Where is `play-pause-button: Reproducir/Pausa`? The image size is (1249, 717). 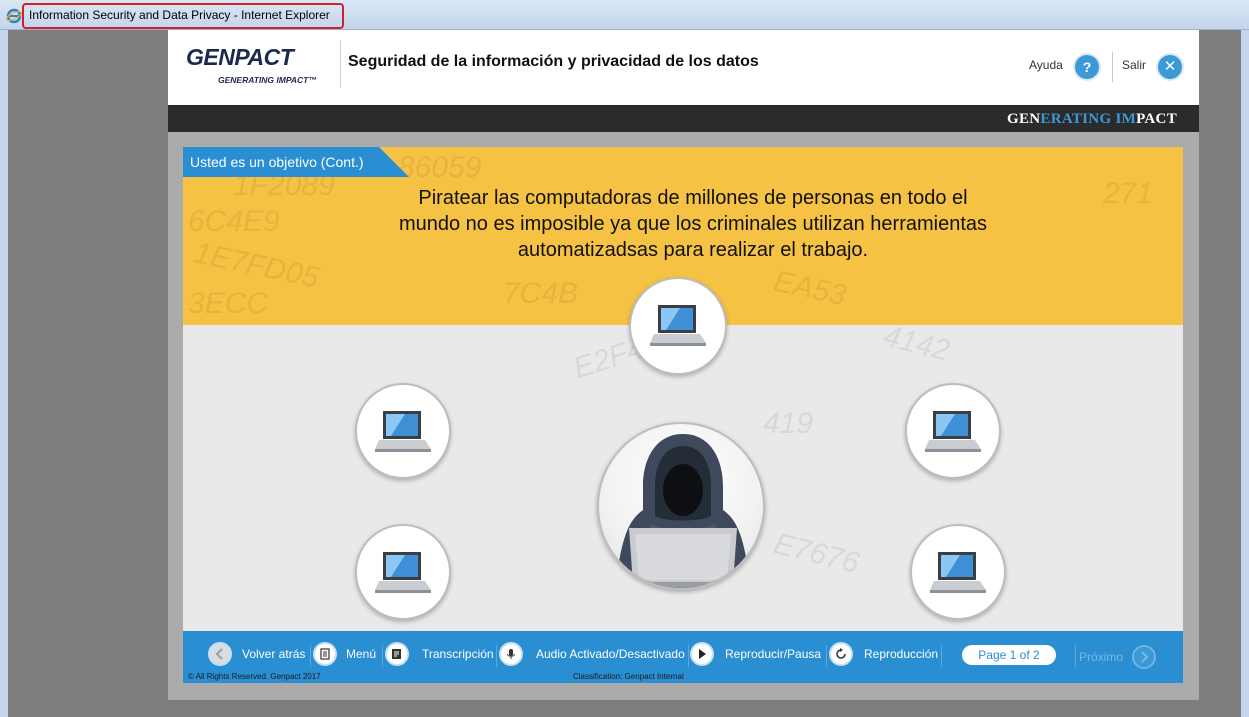 play-pause-button: Reproducir/Pausa is located at coordinates (755, 654).